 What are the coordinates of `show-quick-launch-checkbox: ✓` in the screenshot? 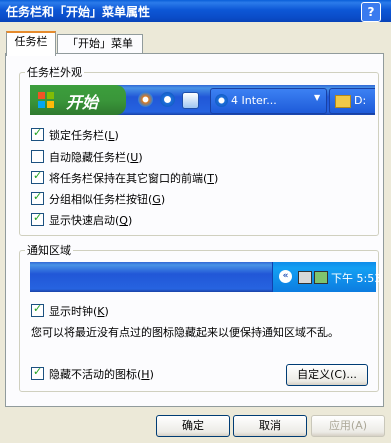 It's located at (37, 218).